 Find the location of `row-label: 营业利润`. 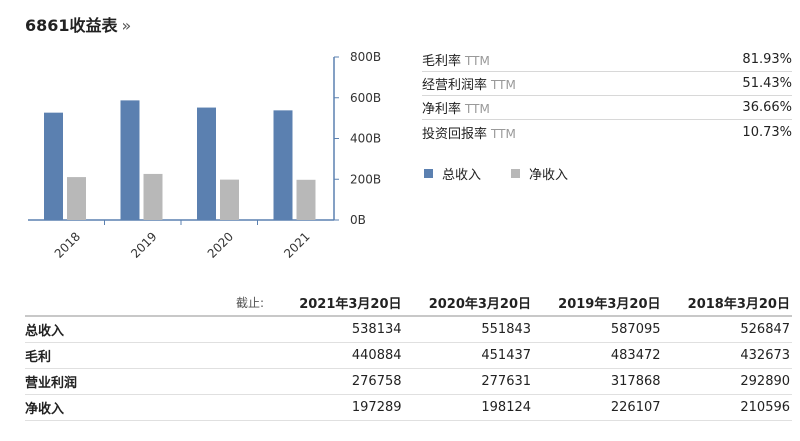

row-label: 营业利润 is located at coordinates (51, 383).